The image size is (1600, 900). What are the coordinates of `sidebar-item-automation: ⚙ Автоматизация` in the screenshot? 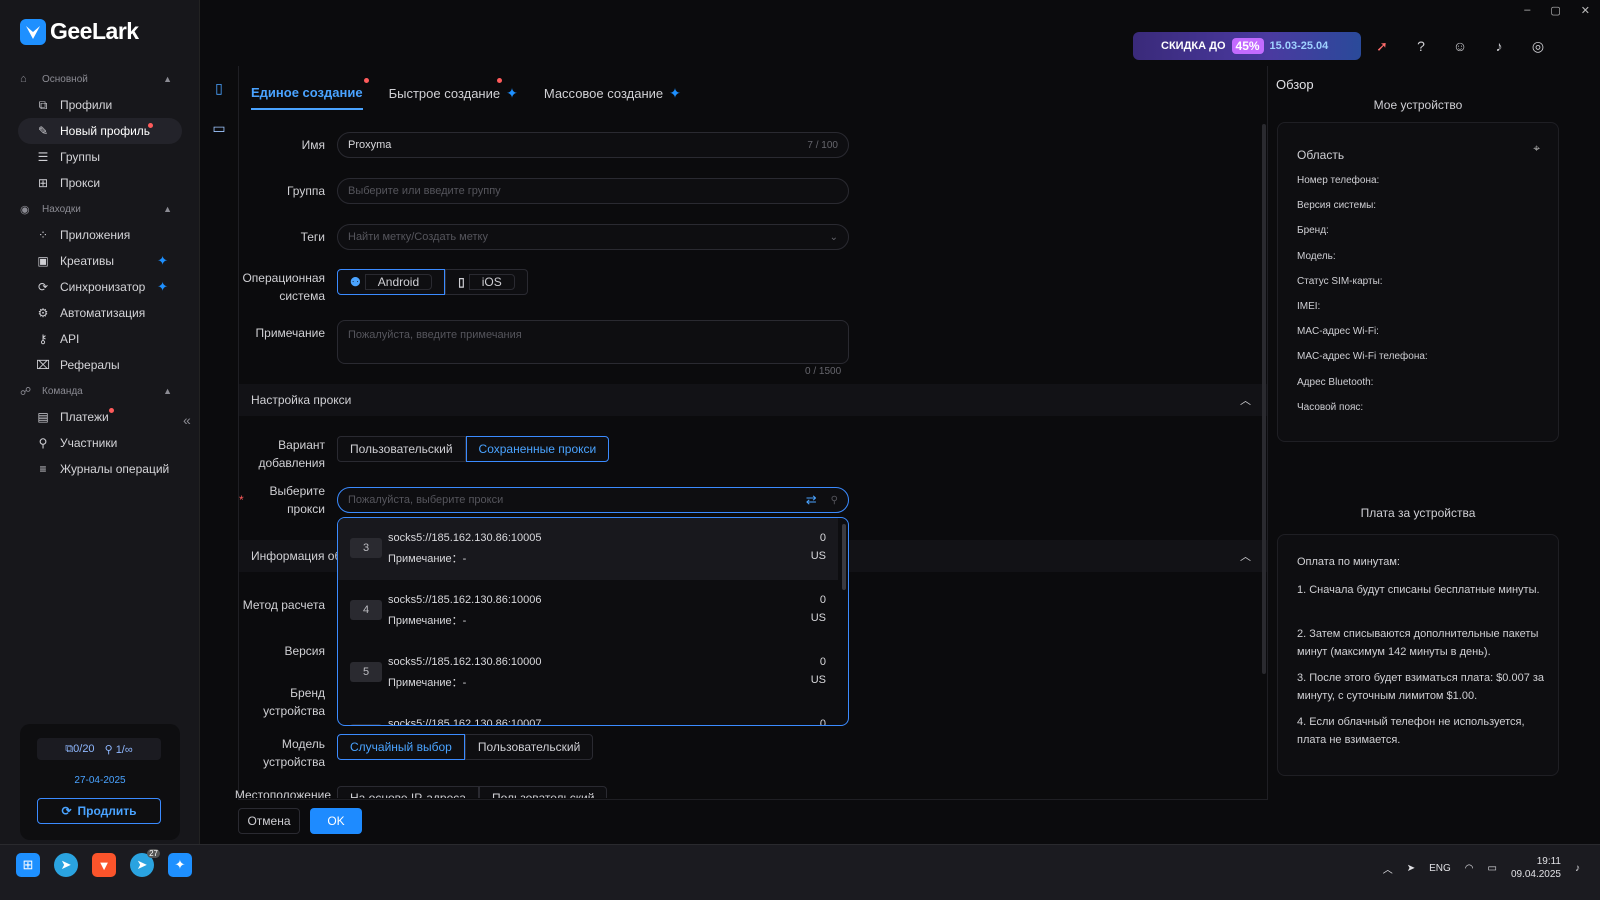 It's located at (100, 313).